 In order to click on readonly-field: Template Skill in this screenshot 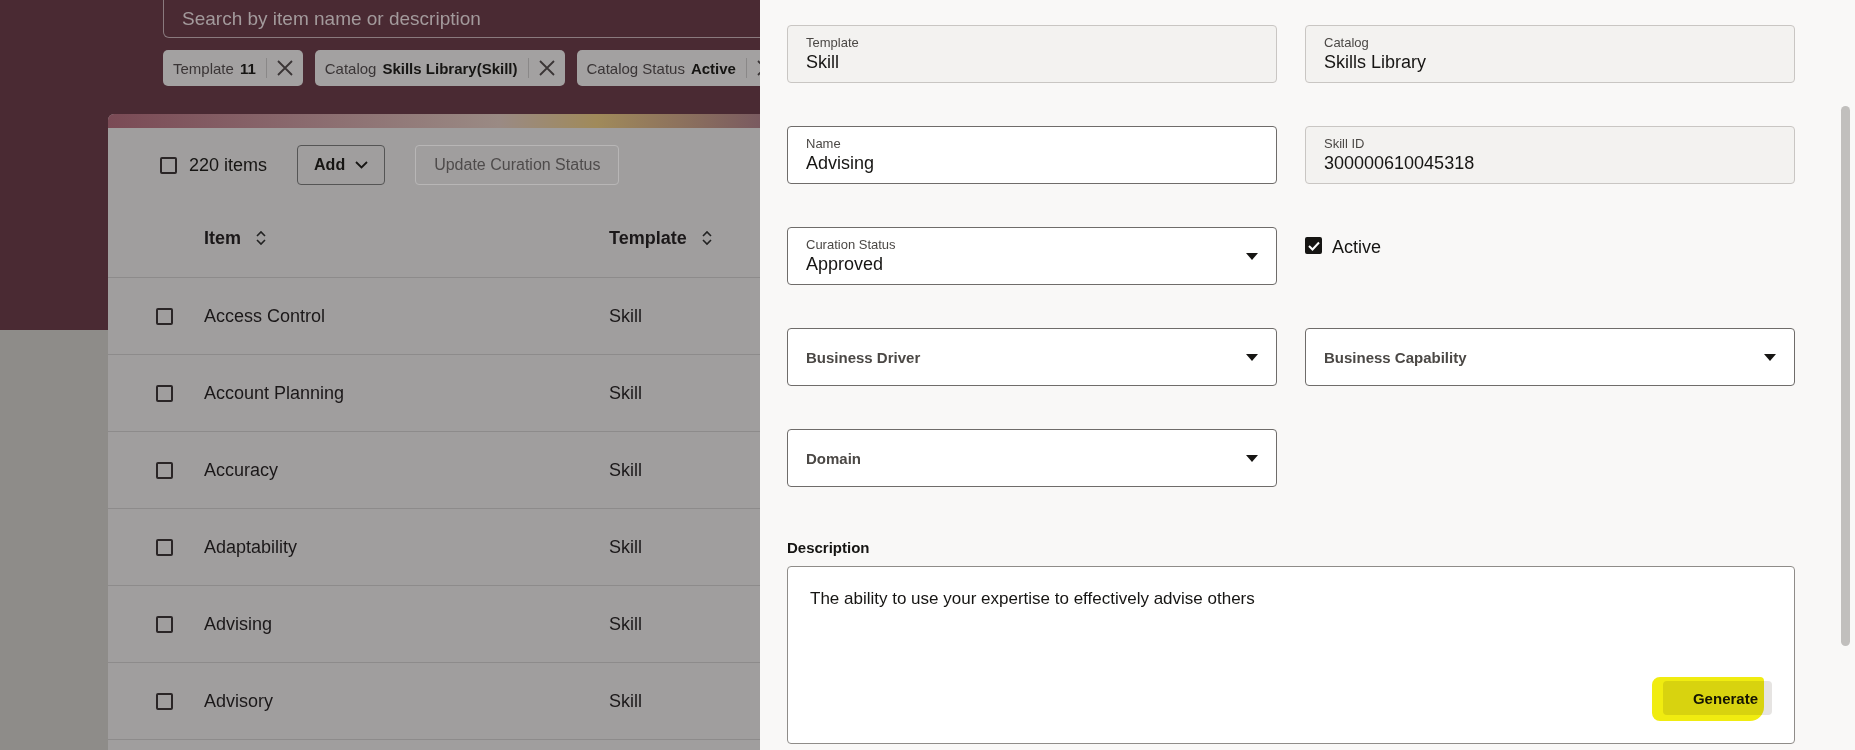, I will do `click(1032, 54)`.